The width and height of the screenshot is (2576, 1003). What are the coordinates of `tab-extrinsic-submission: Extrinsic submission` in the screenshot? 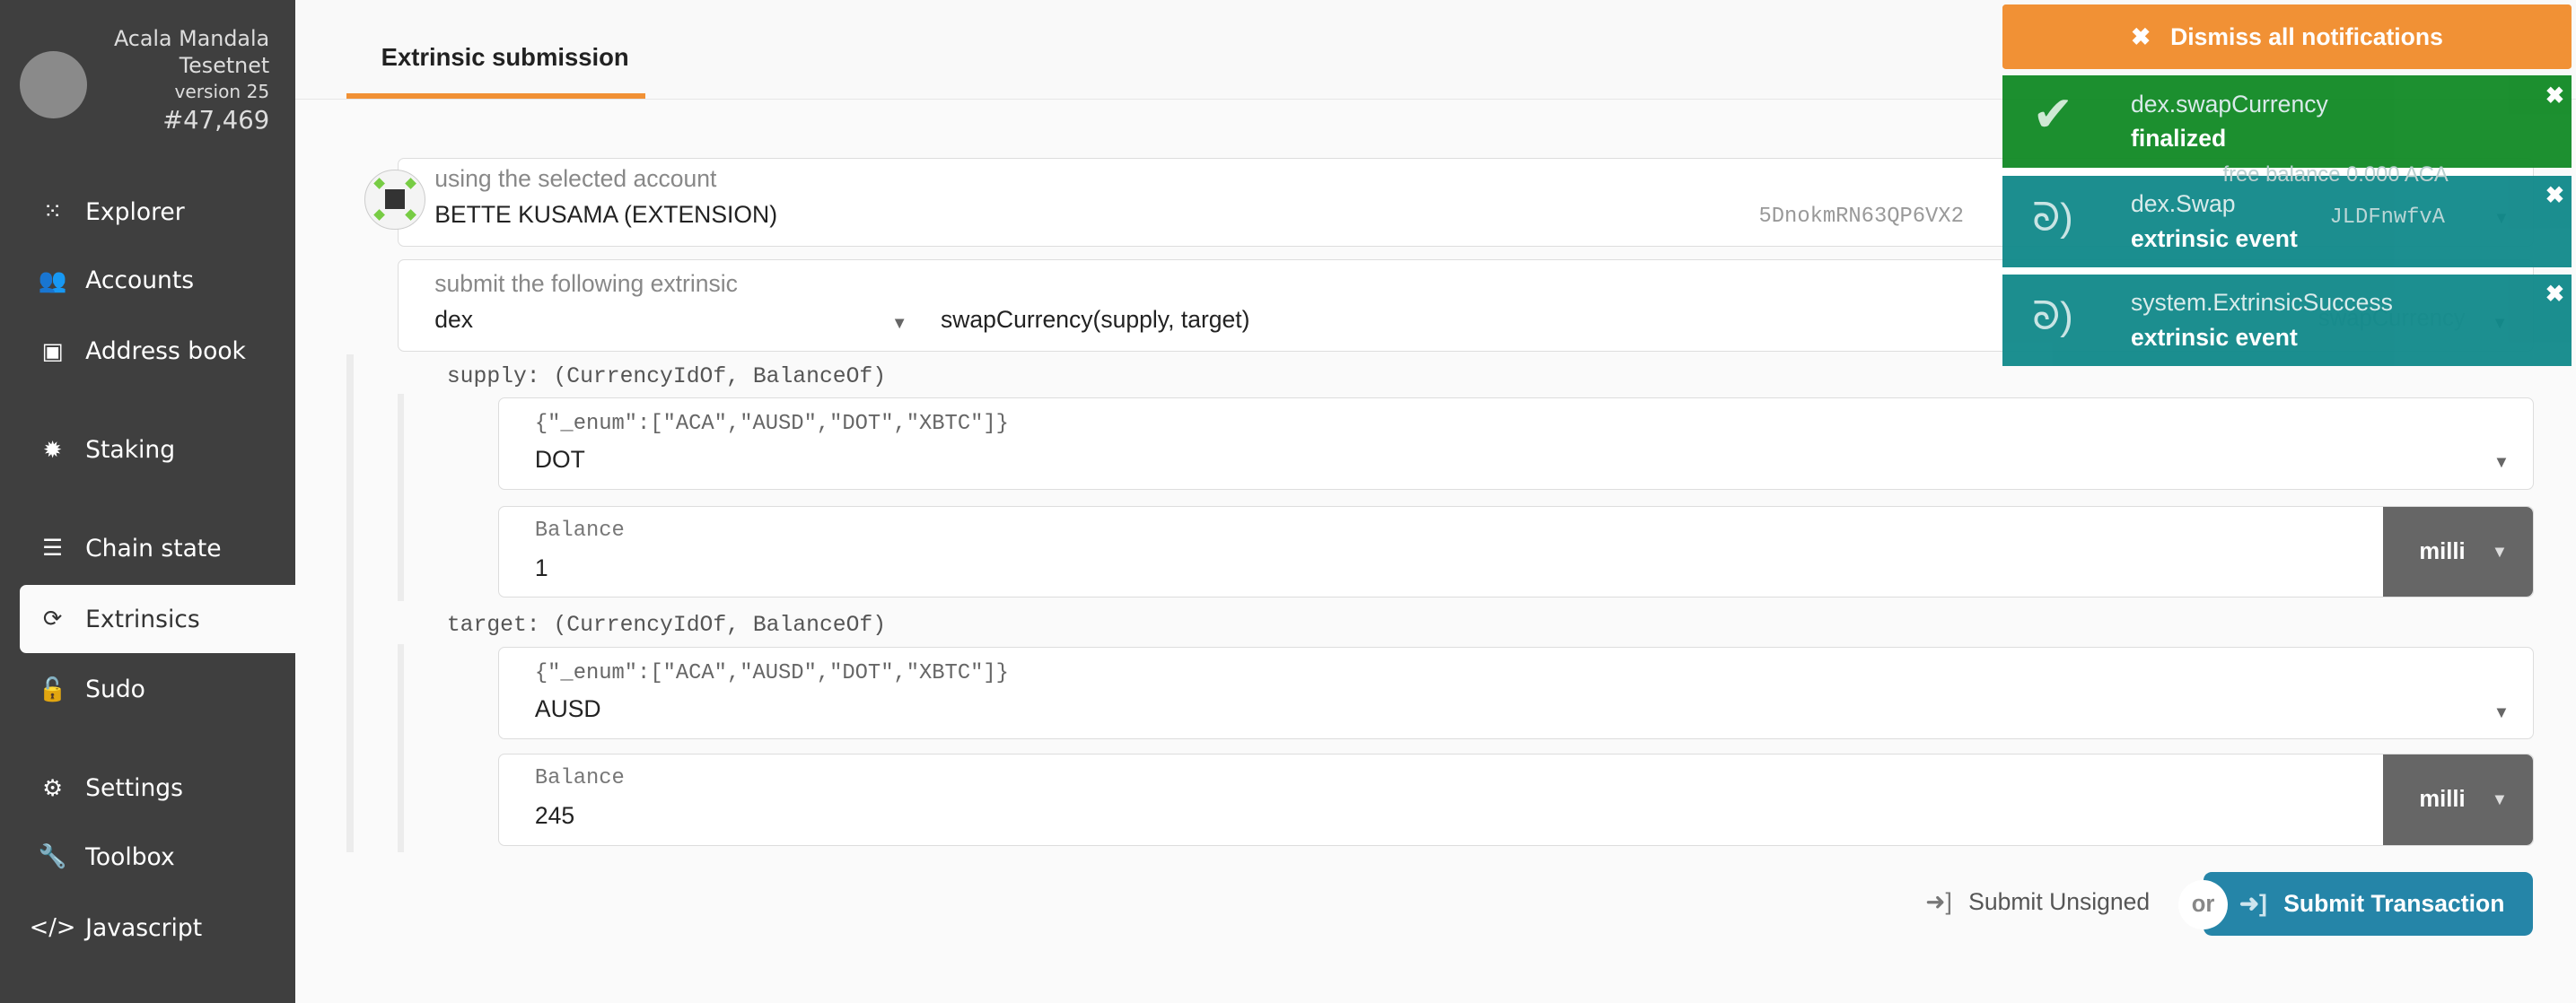 It's located at (505, 57).